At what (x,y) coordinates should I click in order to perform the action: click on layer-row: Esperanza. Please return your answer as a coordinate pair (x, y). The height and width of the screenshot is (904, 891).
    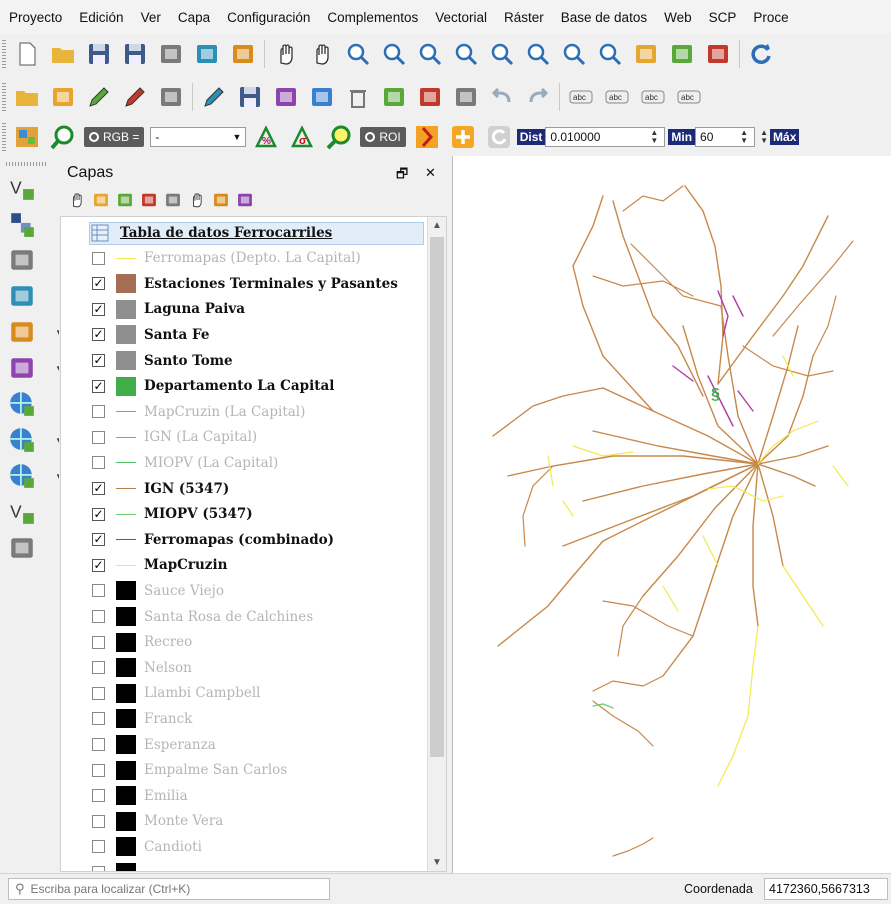
    Looking at the image, I should click on (241, 744).